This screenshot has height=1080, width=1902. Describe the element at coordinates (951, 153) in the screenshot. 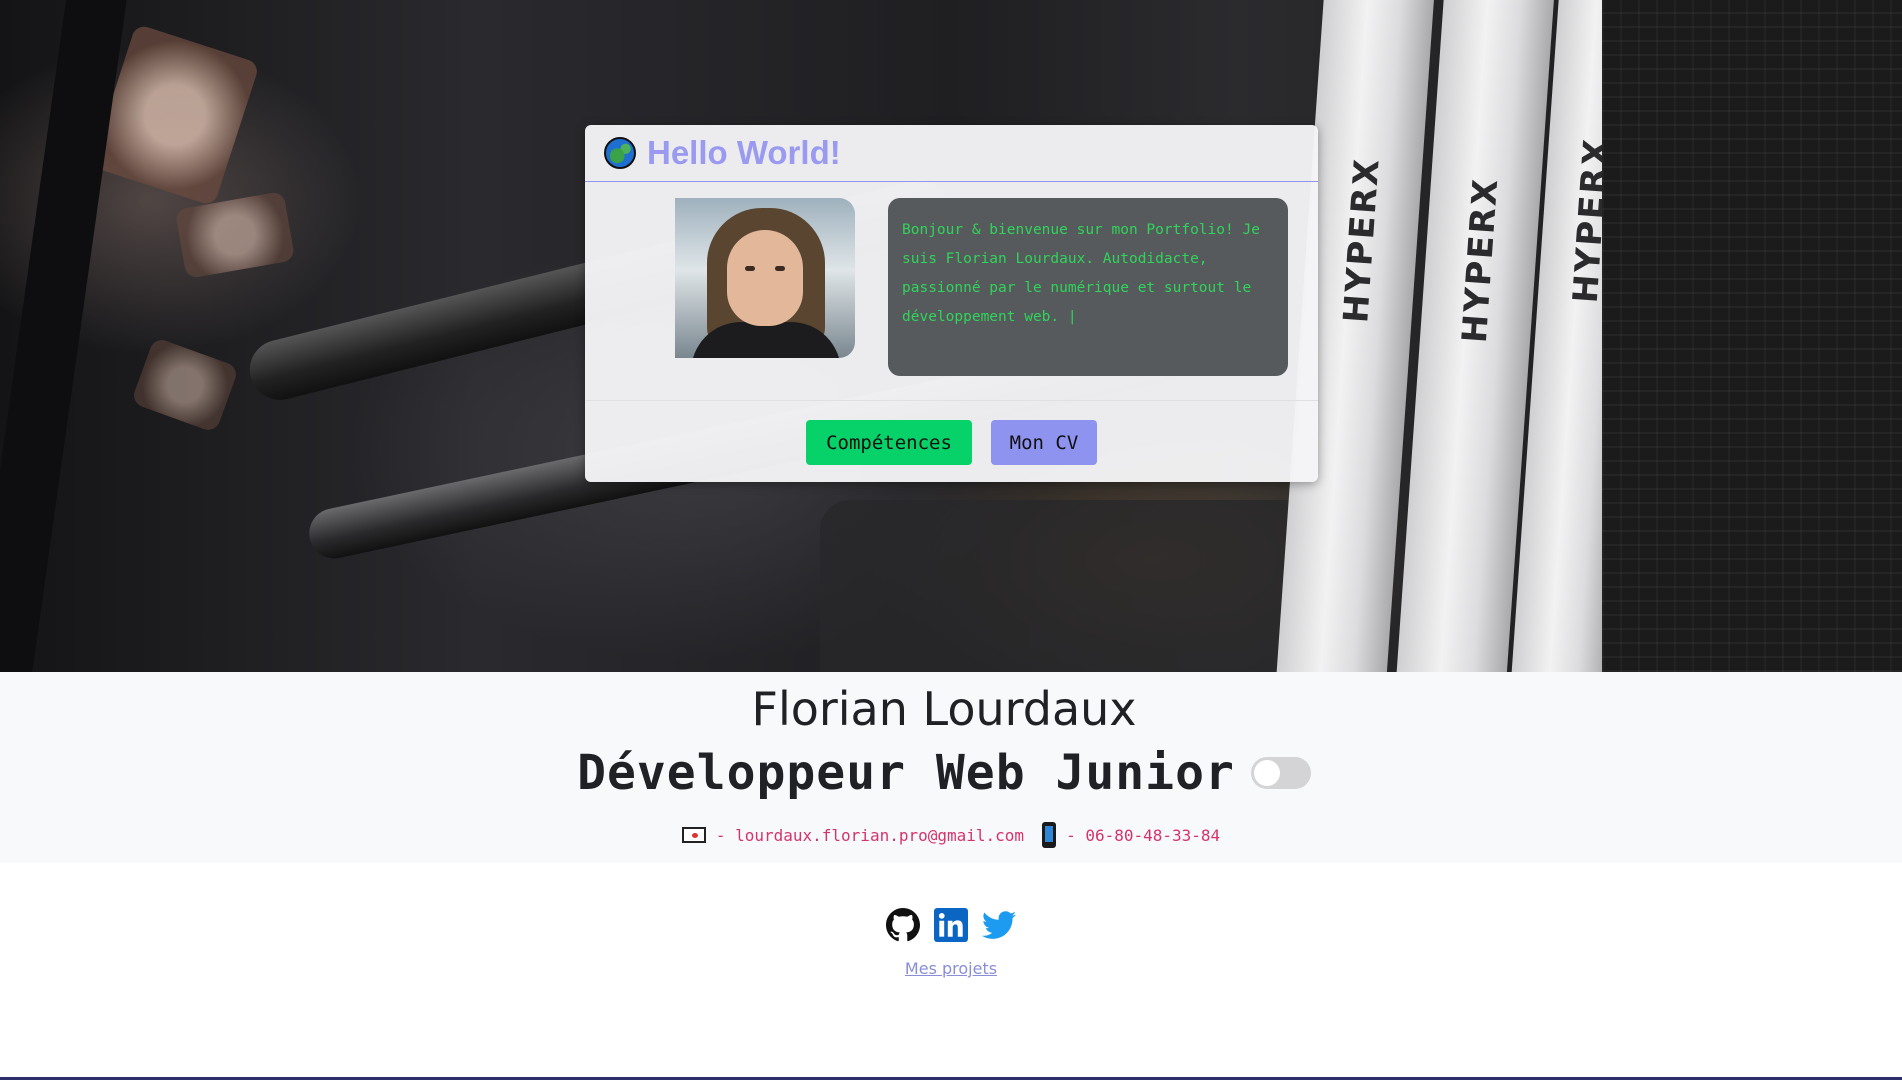

I see `card-header: Hello World!` at that location.